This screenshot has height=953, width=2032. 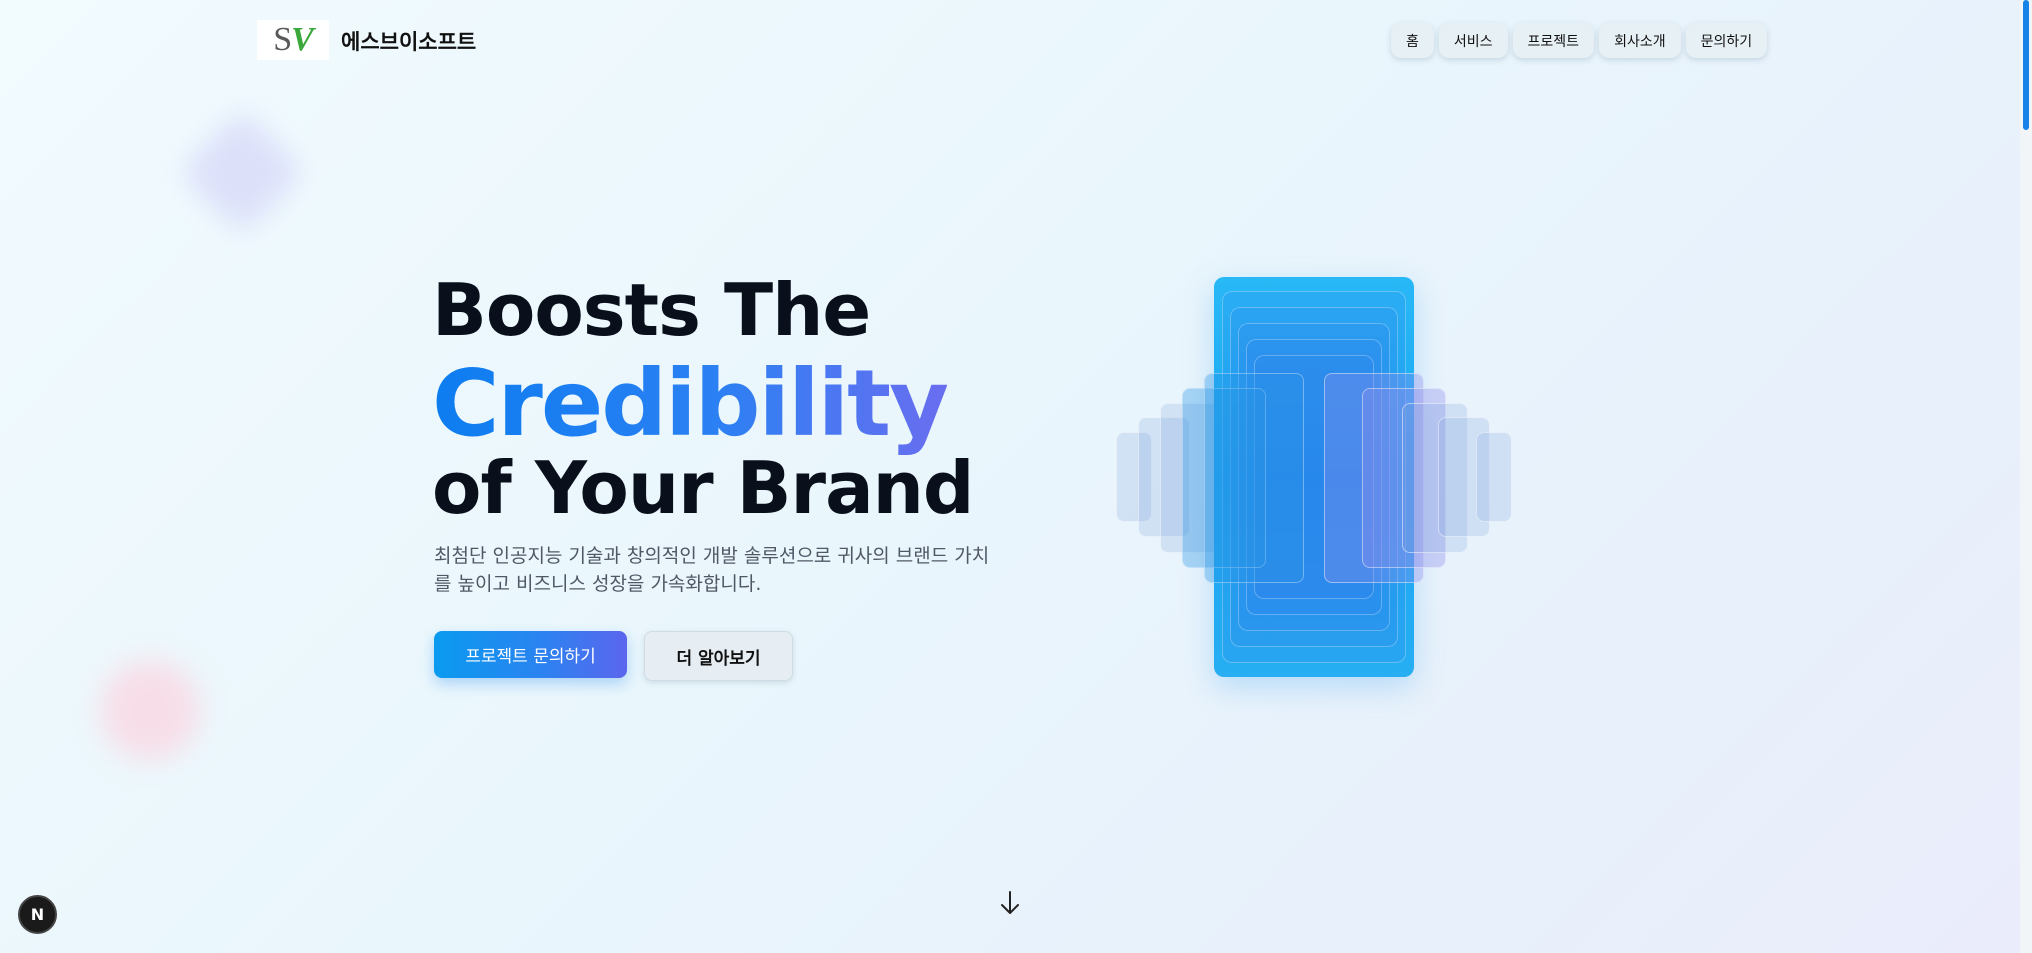 What do you see at coordinates (1010, 40) in the screenshot?
I see `site-header: SV 에스브이소프트 홈 서비스 프로젝트 회사소개 문의하기` at bounding box center [1010, 40].